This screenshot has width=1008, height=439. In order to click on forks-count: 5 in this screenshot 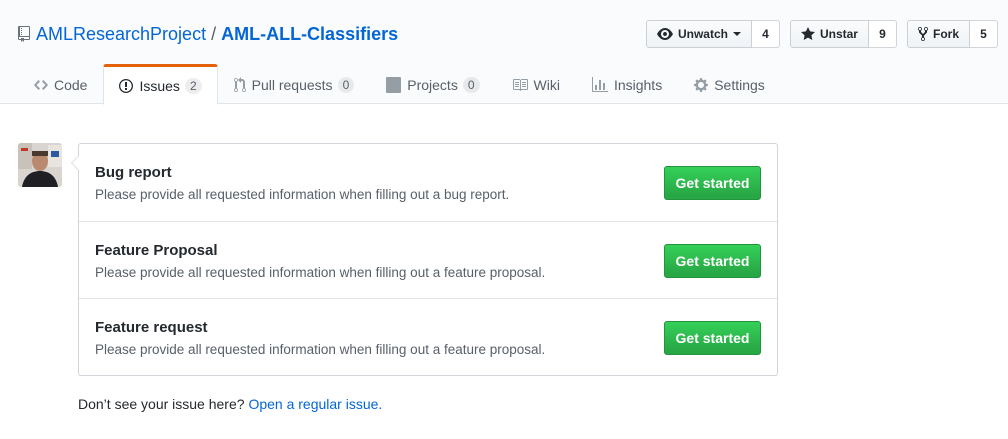, I will do `click(984, 34)`.